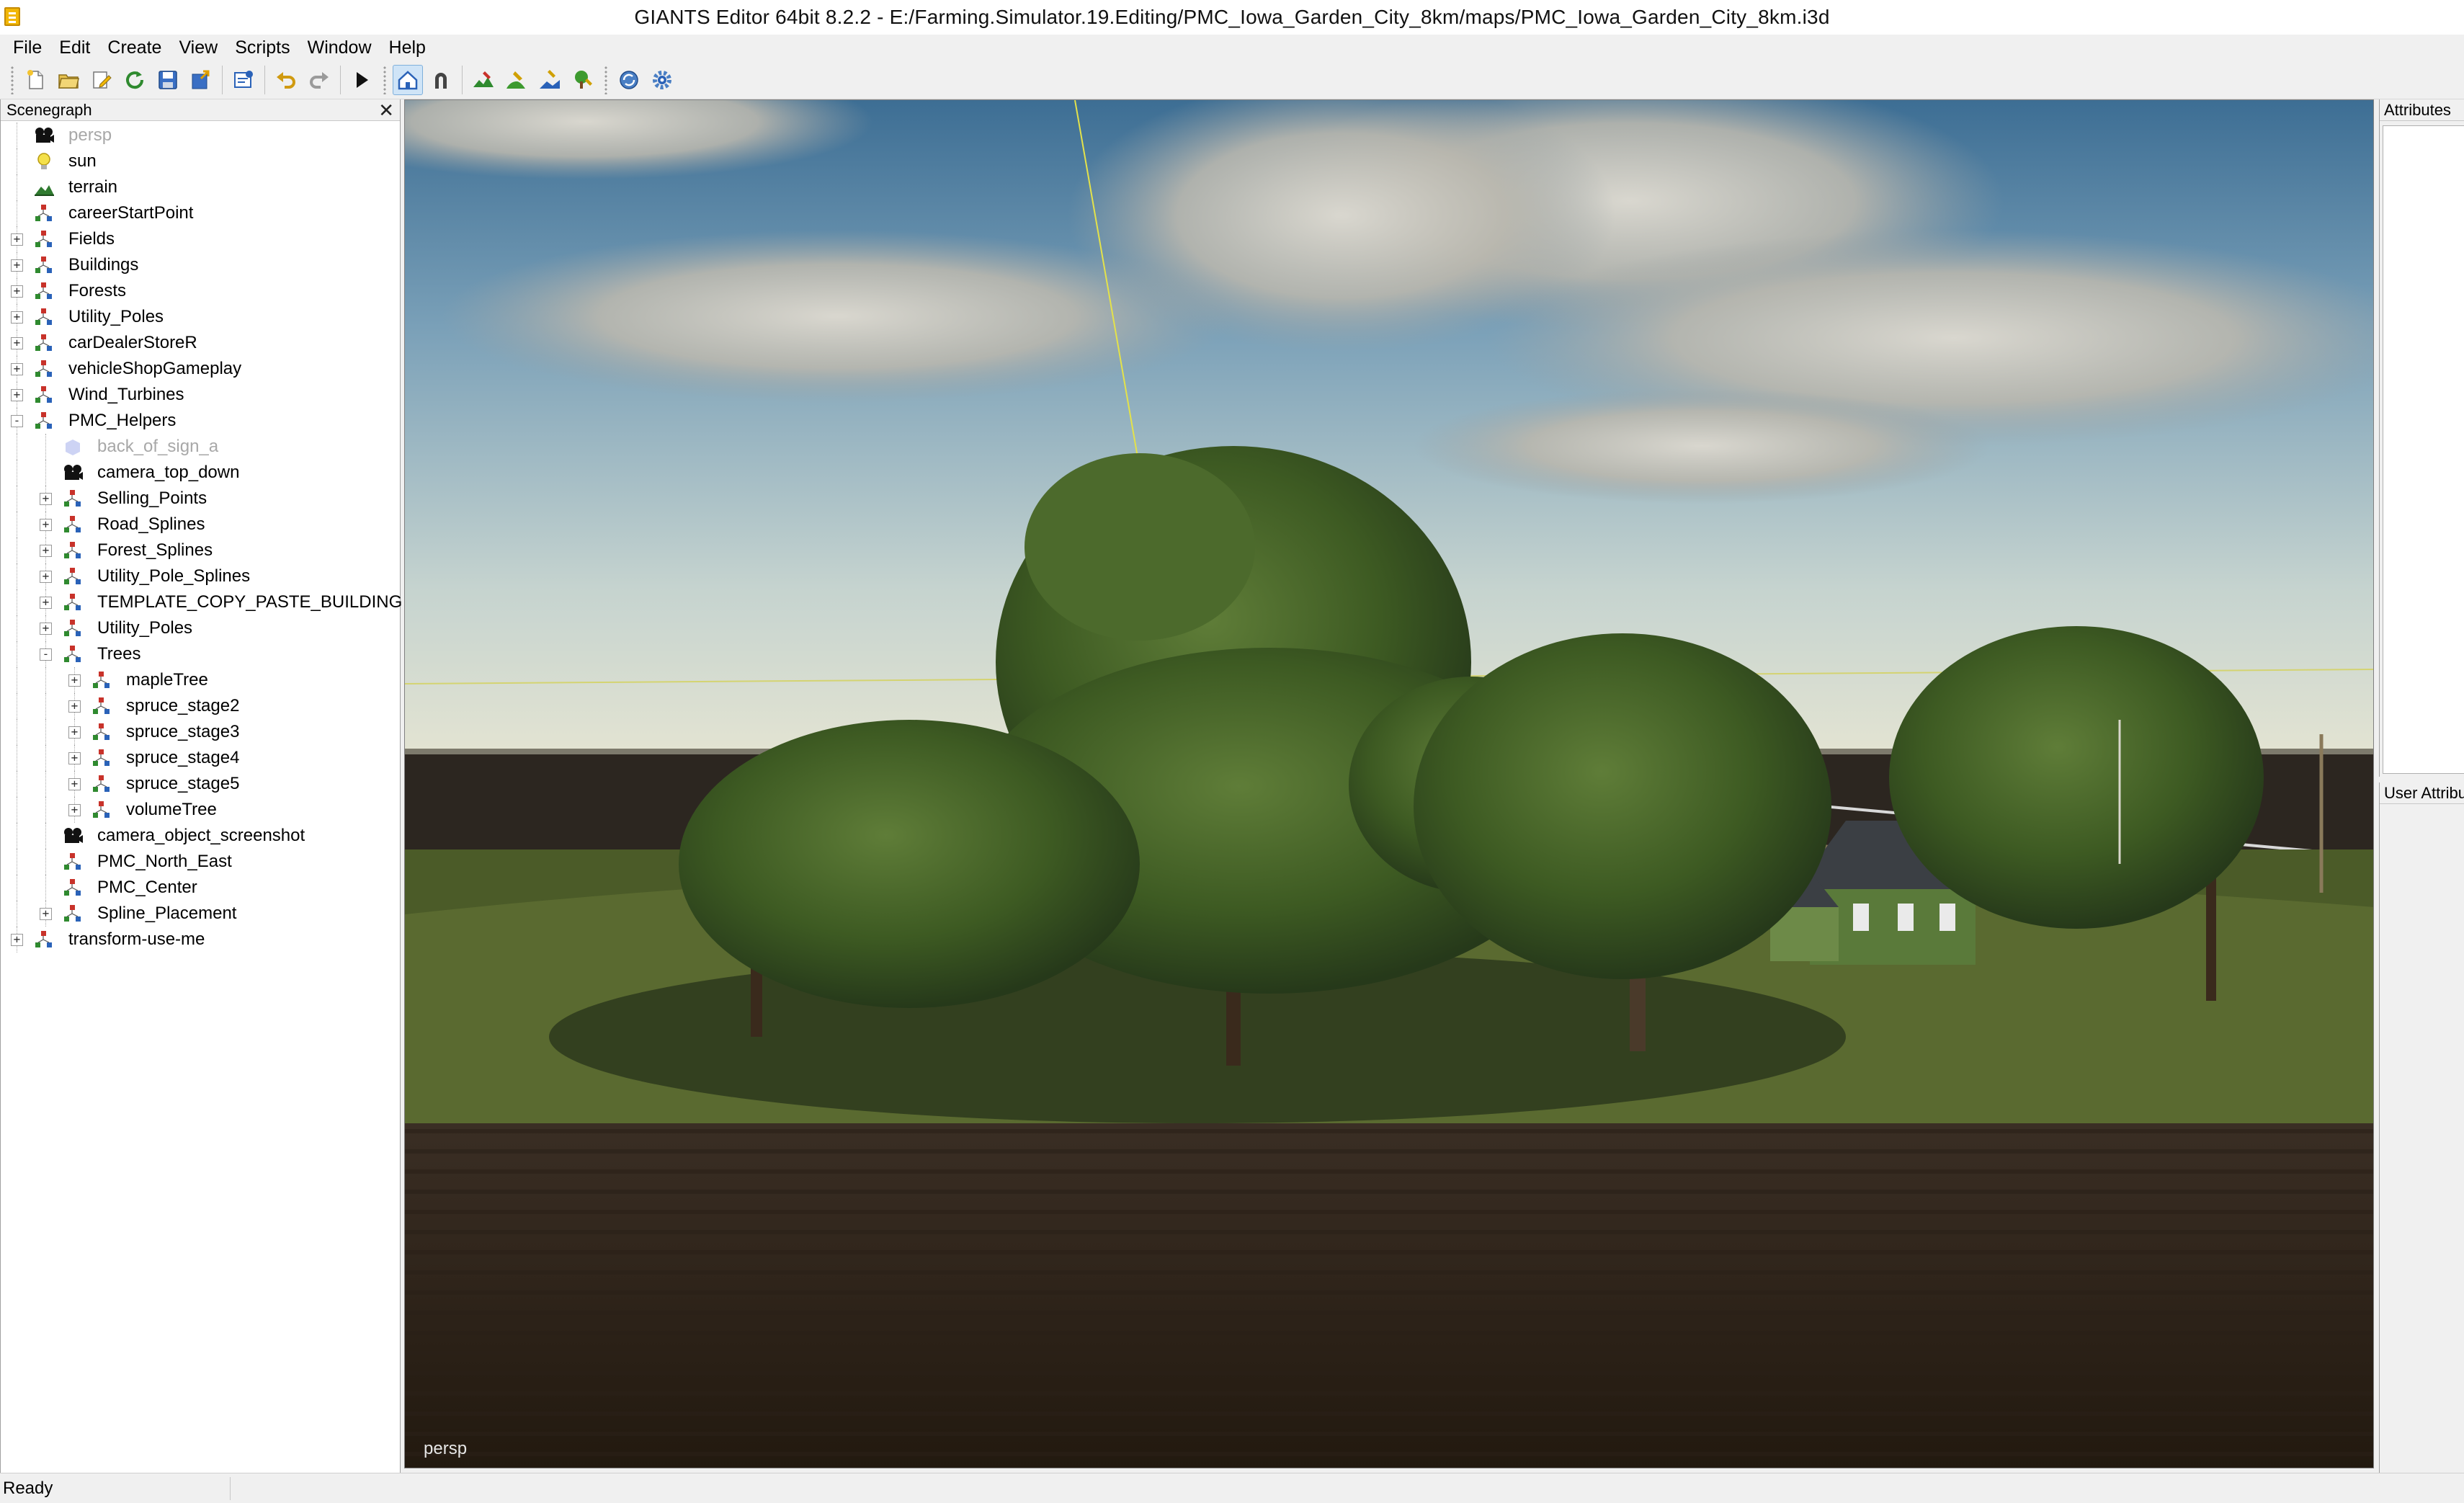 The height and width of the screenshot is (1503, 2464). What do you see at coordinates (200, 343) in the screenshot?
I see `scenegraph-node: + carDealerStoreR` at bounding box center [200, 343].